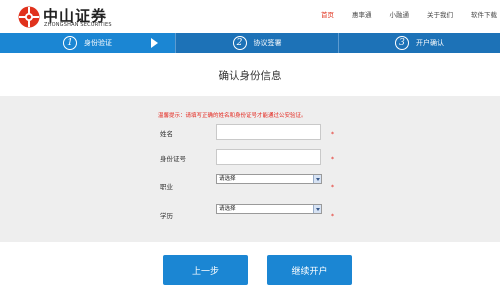  I want to click on step-identity: 1 身份验证, so click(87, 43).